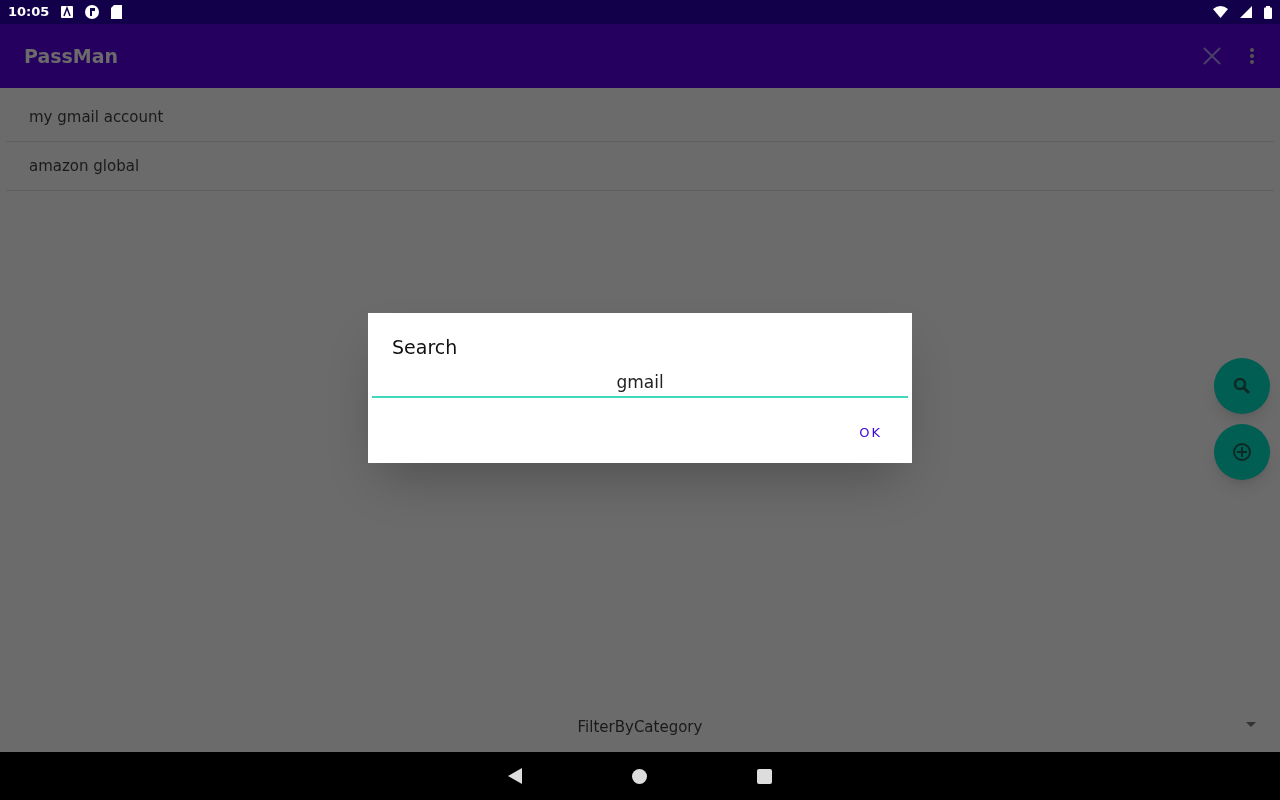 This screenshot has height=800, width=1280. Describe the element at coordinates (1220, 12) in the screenshot. I see `wifi-icon` at that location.